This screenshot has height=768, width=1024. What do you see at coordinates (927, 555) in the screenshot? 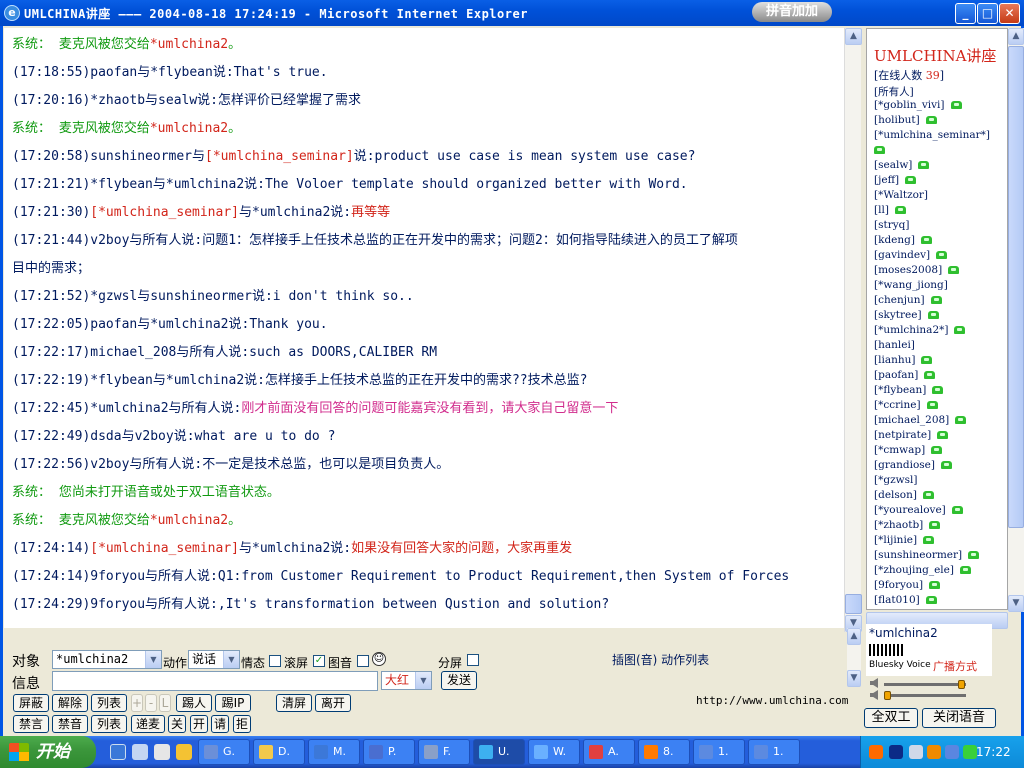
I see `user-list-item: [sunshineormer]` at bounding box center [927, 555].